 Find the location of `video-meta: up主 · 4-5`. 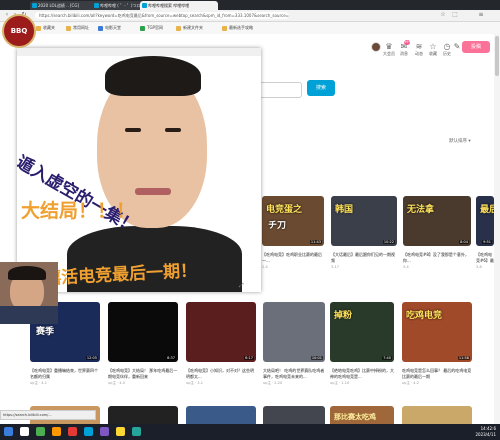

video-meta: up主 · 4-5 is located at coordinates (116, 383).